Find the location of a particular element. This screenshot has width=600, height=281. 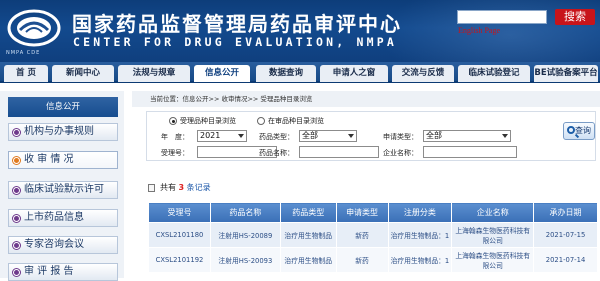

site-search-input is located at coordinates (502, 17).